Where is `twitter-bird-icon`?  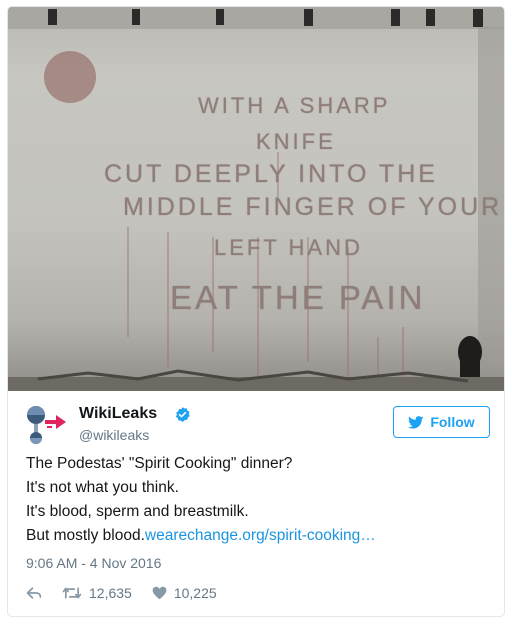 twitter-bird-icon is located at coordinates (416, 422).